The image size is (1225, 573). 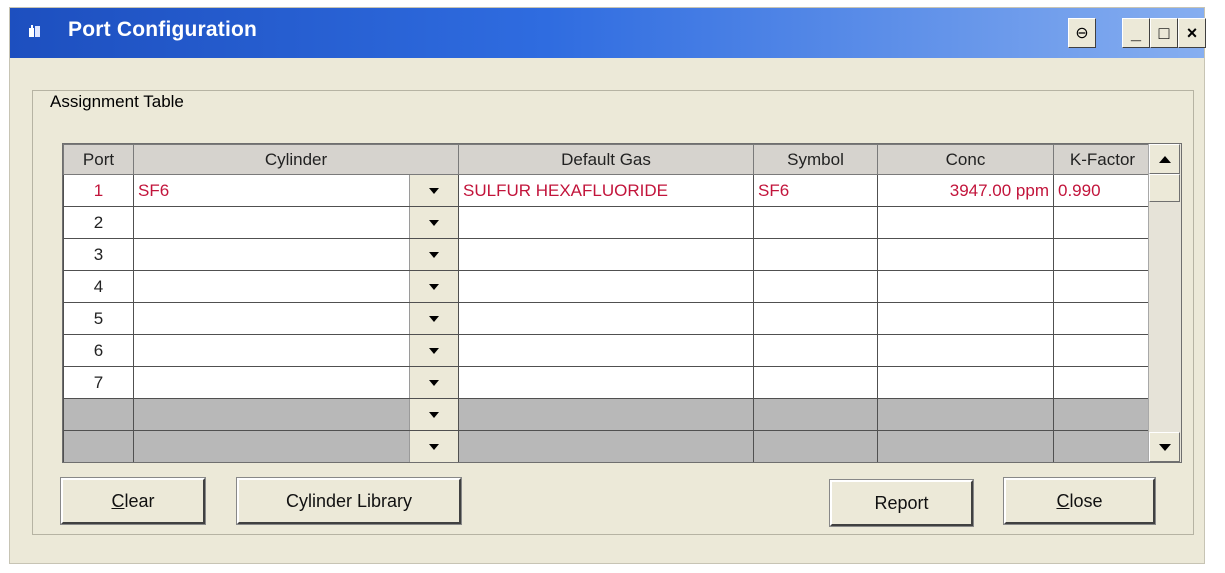 I want to click on table-row: 4, so click(x=607, y=286).